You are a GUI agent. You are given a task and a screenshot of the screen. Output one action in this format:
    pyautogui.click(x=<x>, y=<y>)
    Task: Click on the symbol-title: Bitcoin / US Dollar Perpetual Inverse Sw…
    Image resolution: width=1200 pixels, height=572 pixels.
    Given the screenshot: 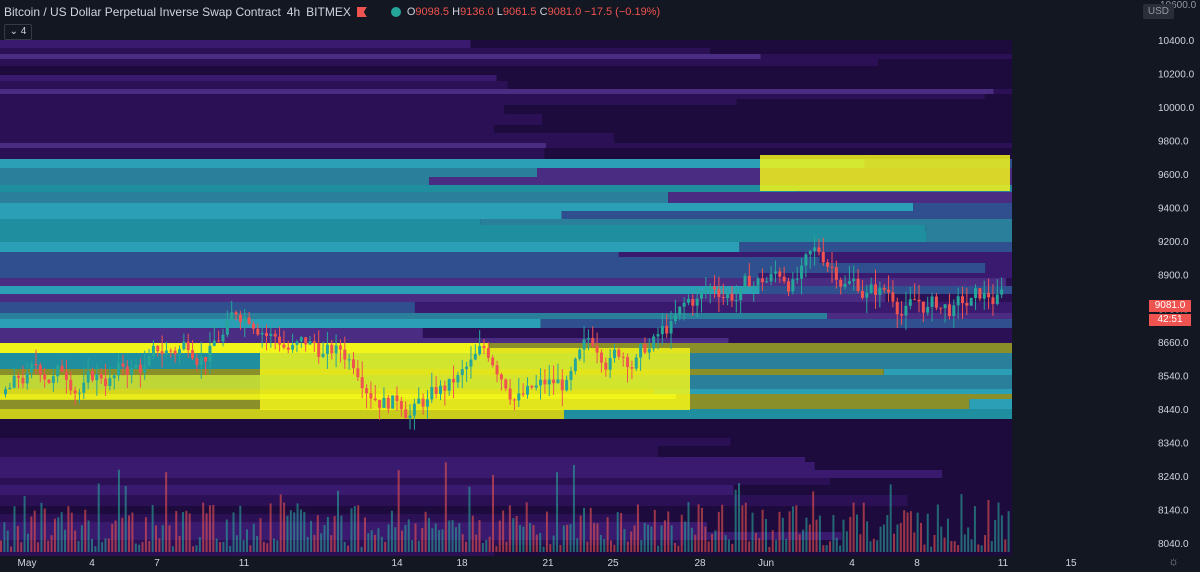 What is the action you would take?
    pyautogui.click(x=142, y=12)
    